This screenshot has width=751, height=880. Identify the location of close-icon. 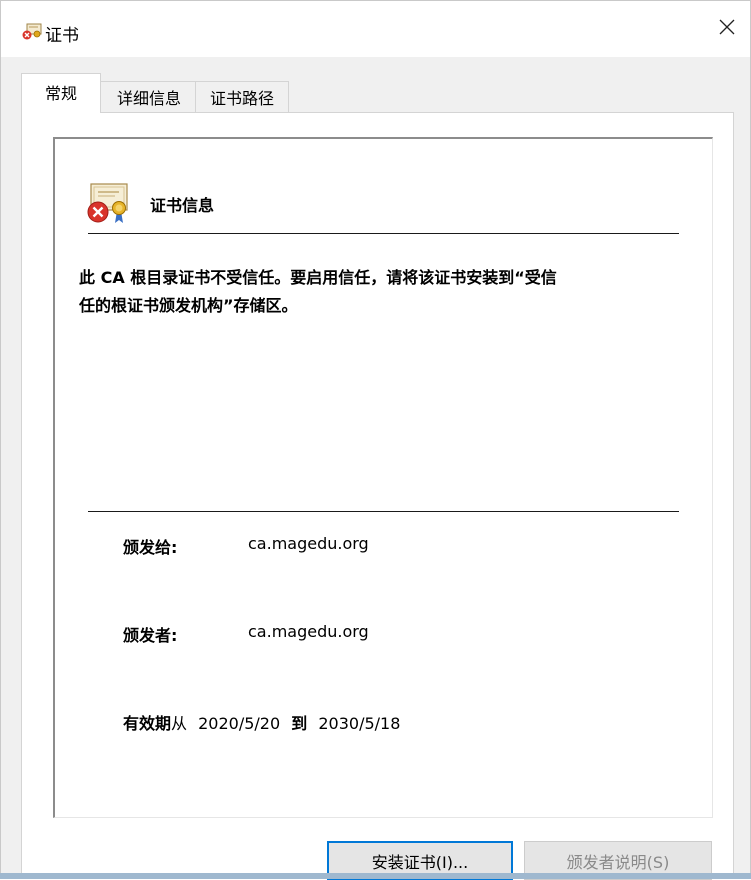
(727, 29).